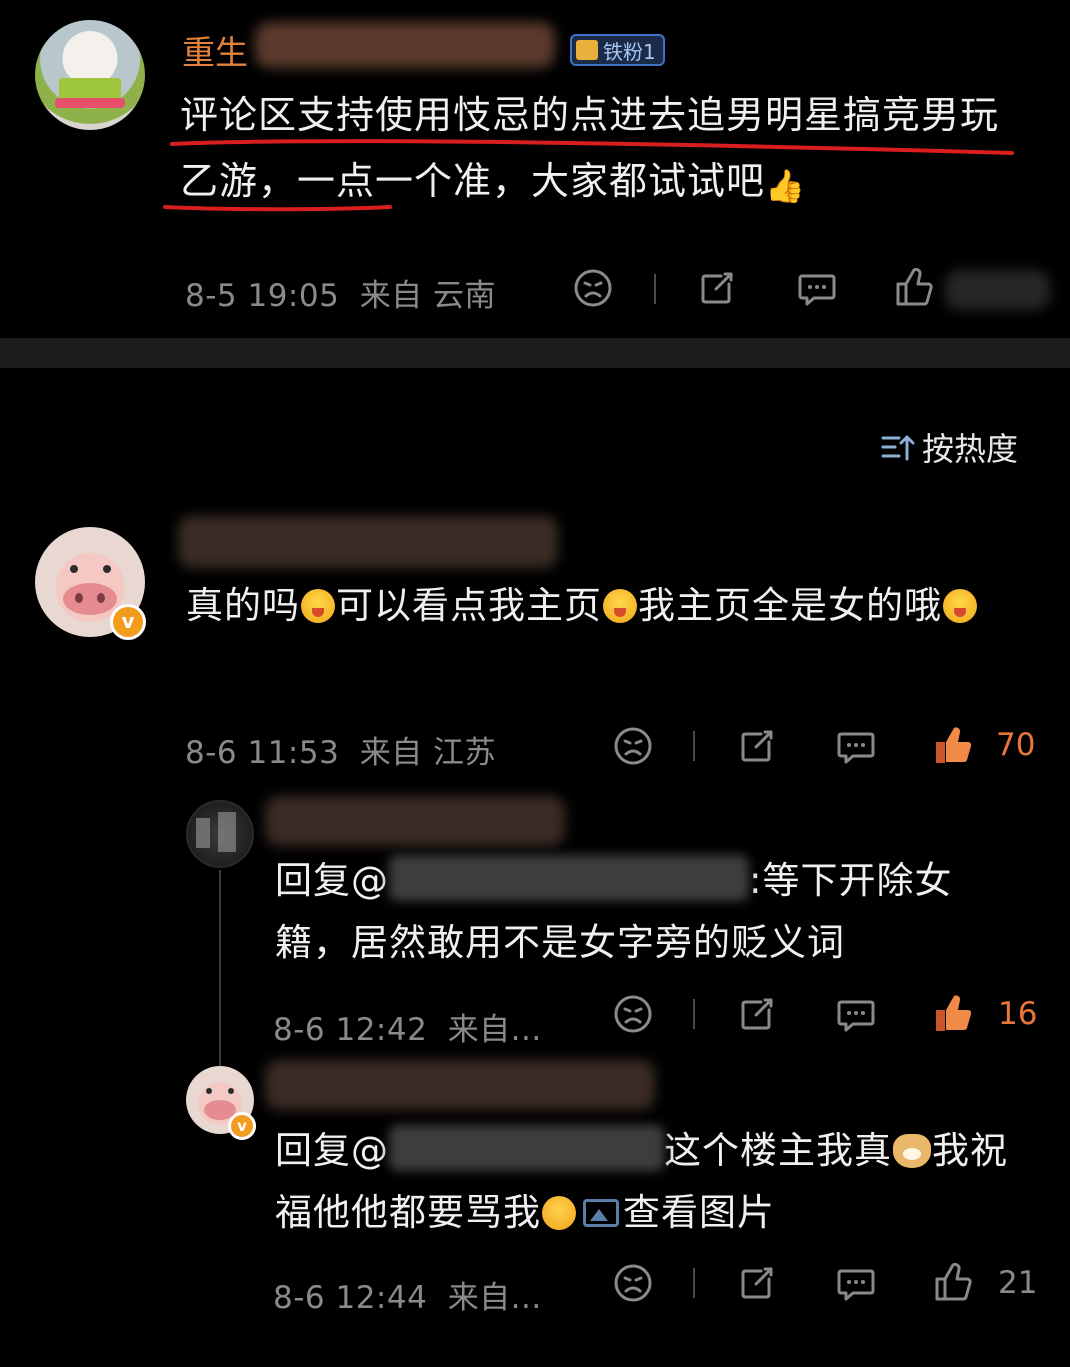 The height and width of the screenshot is (1367, 1070). Describe the element at coordinates (601, 1213) in the screenshot. I see `image-icon` at that location.